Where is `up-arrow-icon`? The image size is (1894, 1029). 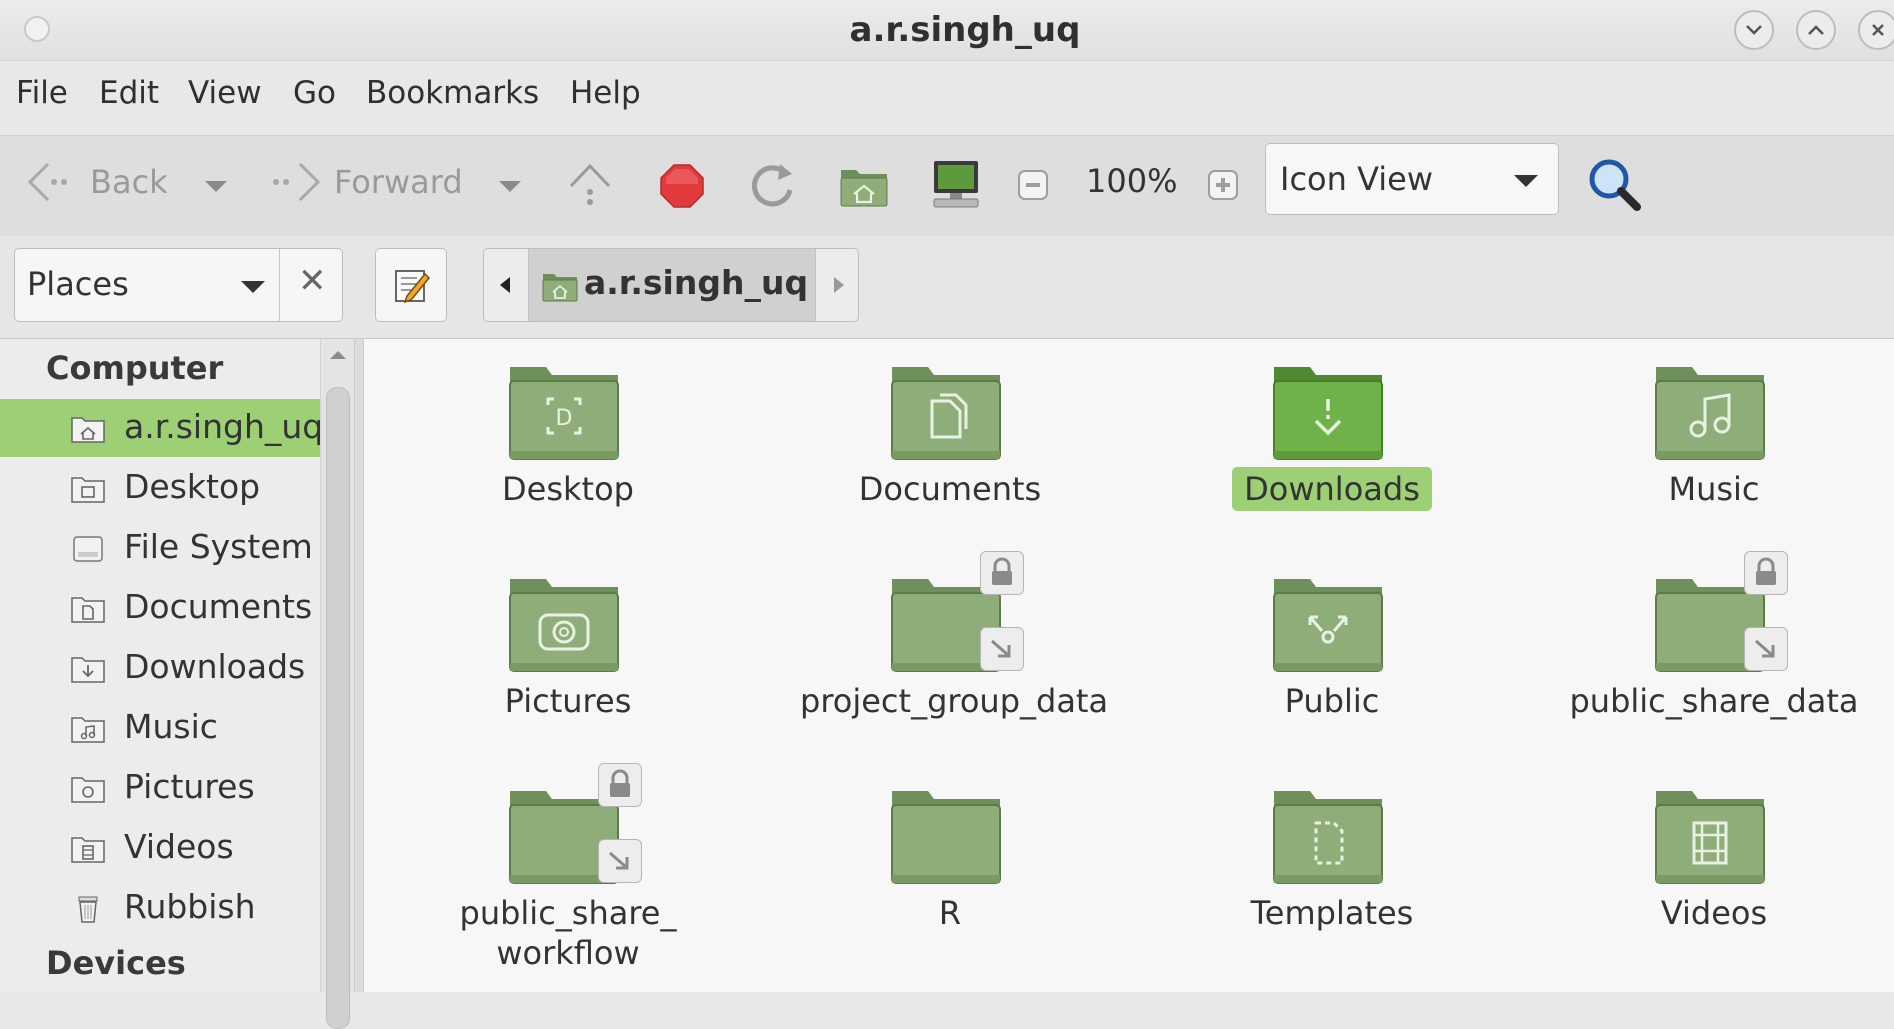 up-arrow-icon is located at coordinates (590, 184).